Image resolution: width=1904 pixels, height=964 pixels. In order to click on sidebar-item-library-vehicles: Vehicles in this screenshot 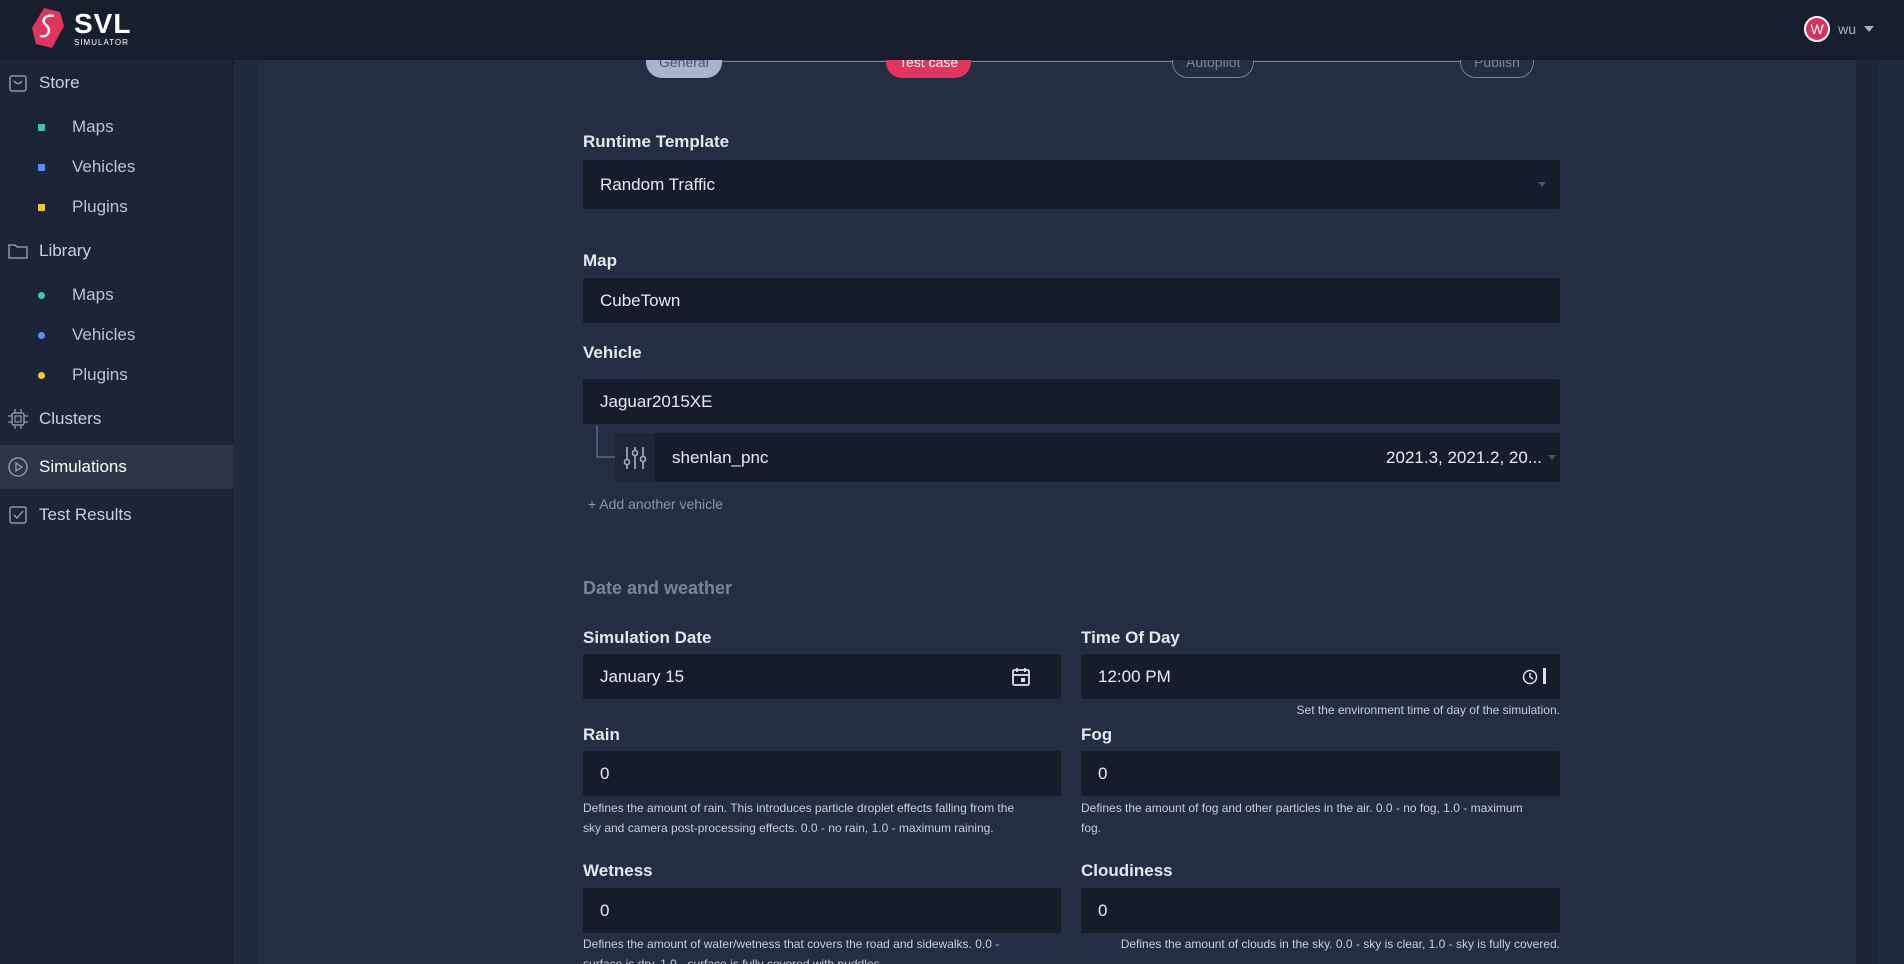, I will do `click(116, 335)`.